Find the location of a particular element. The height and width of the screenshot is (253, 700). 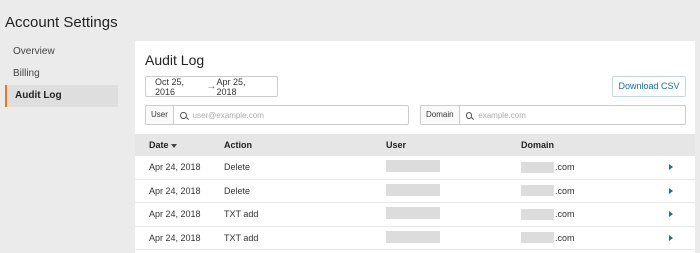

sort-desc-icon is located at coordinates (173, 145).